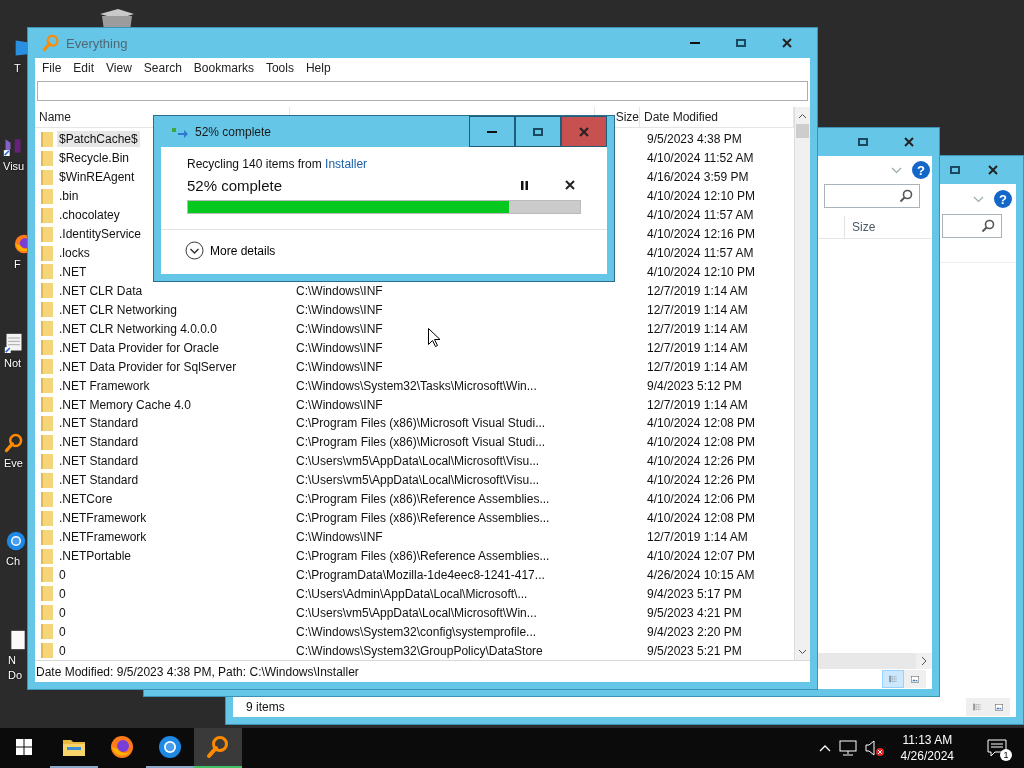 The height and width of the screenshot is (768, 1024). Describe the element at coordinates (139, 347) in the screenshot. I see `file-name: .NET Data Provider for Oracle` at that location.